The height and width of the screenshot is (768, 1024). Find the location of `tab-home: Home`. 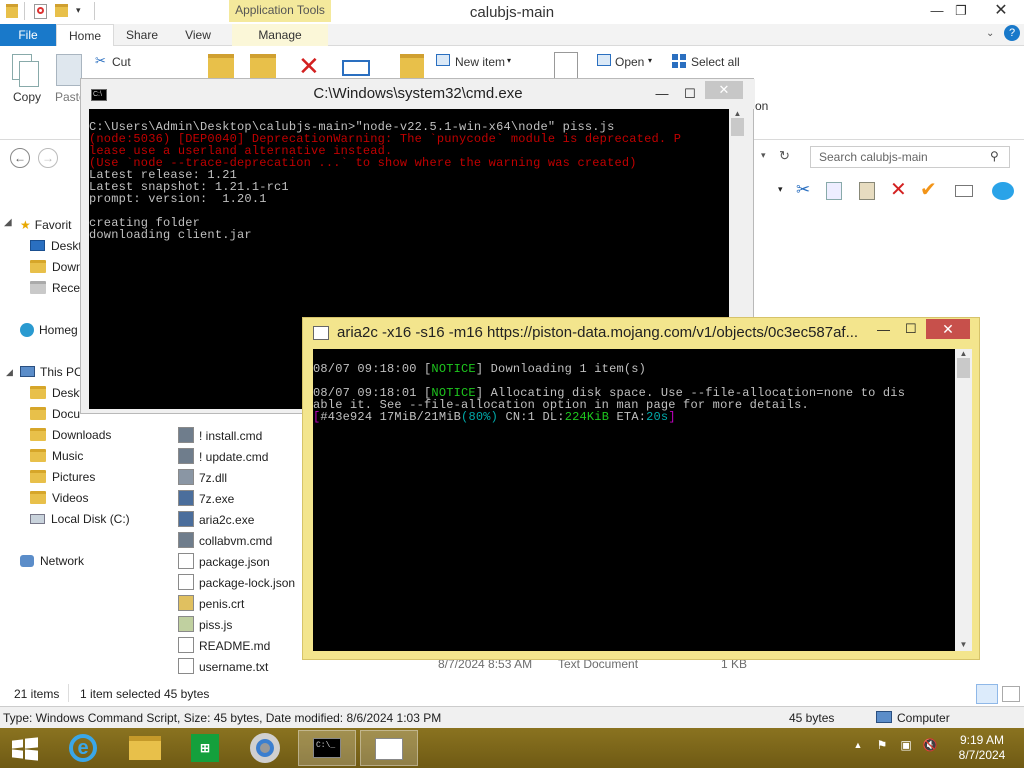

tab-home: Home is located at coordinates (85, 35).